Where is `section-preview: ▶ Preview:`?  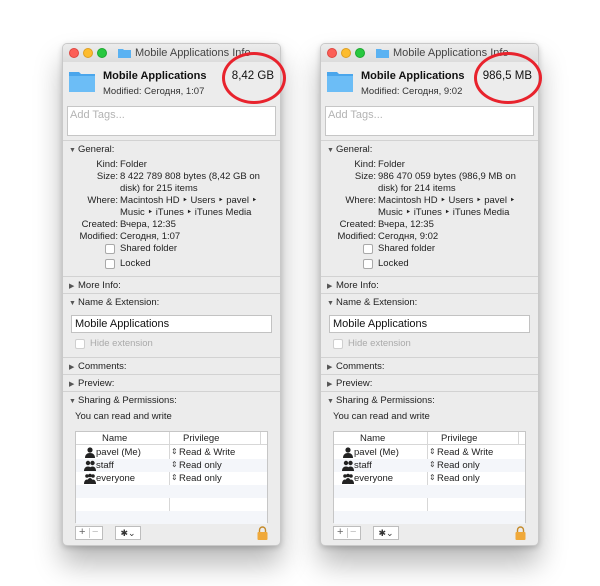
section-preview: ▶ Preview: is located at coordinates (171, 381).